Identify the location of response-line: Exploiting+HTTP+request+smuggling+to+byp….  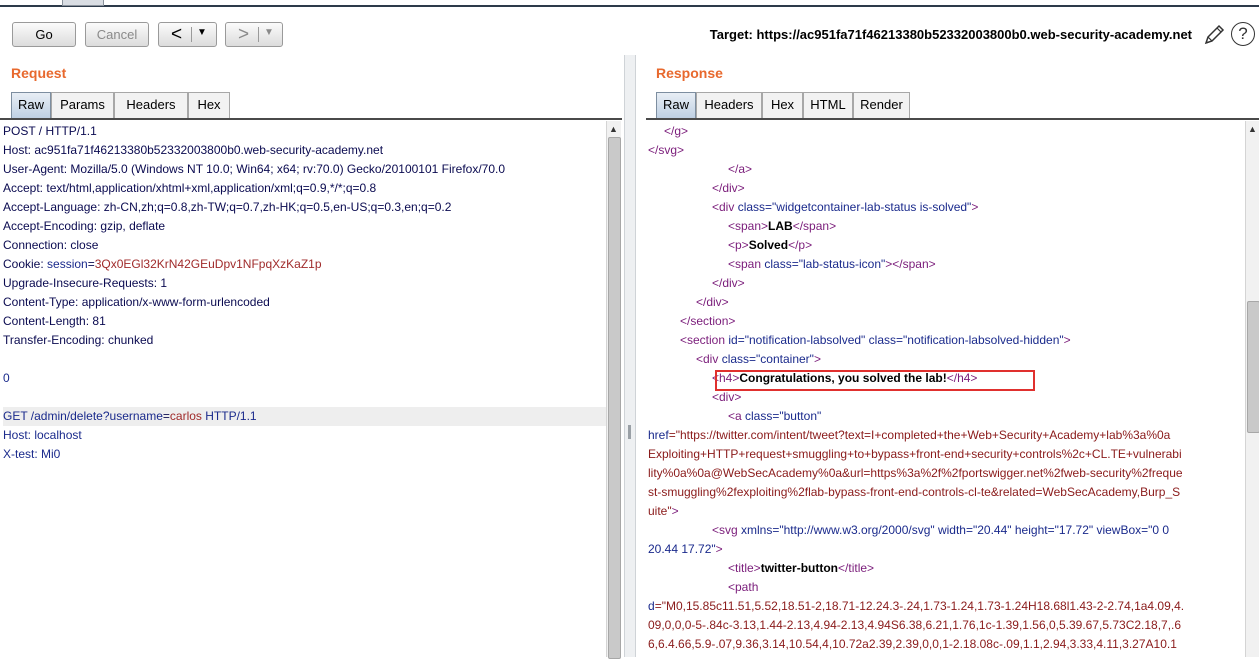
(915, 454).